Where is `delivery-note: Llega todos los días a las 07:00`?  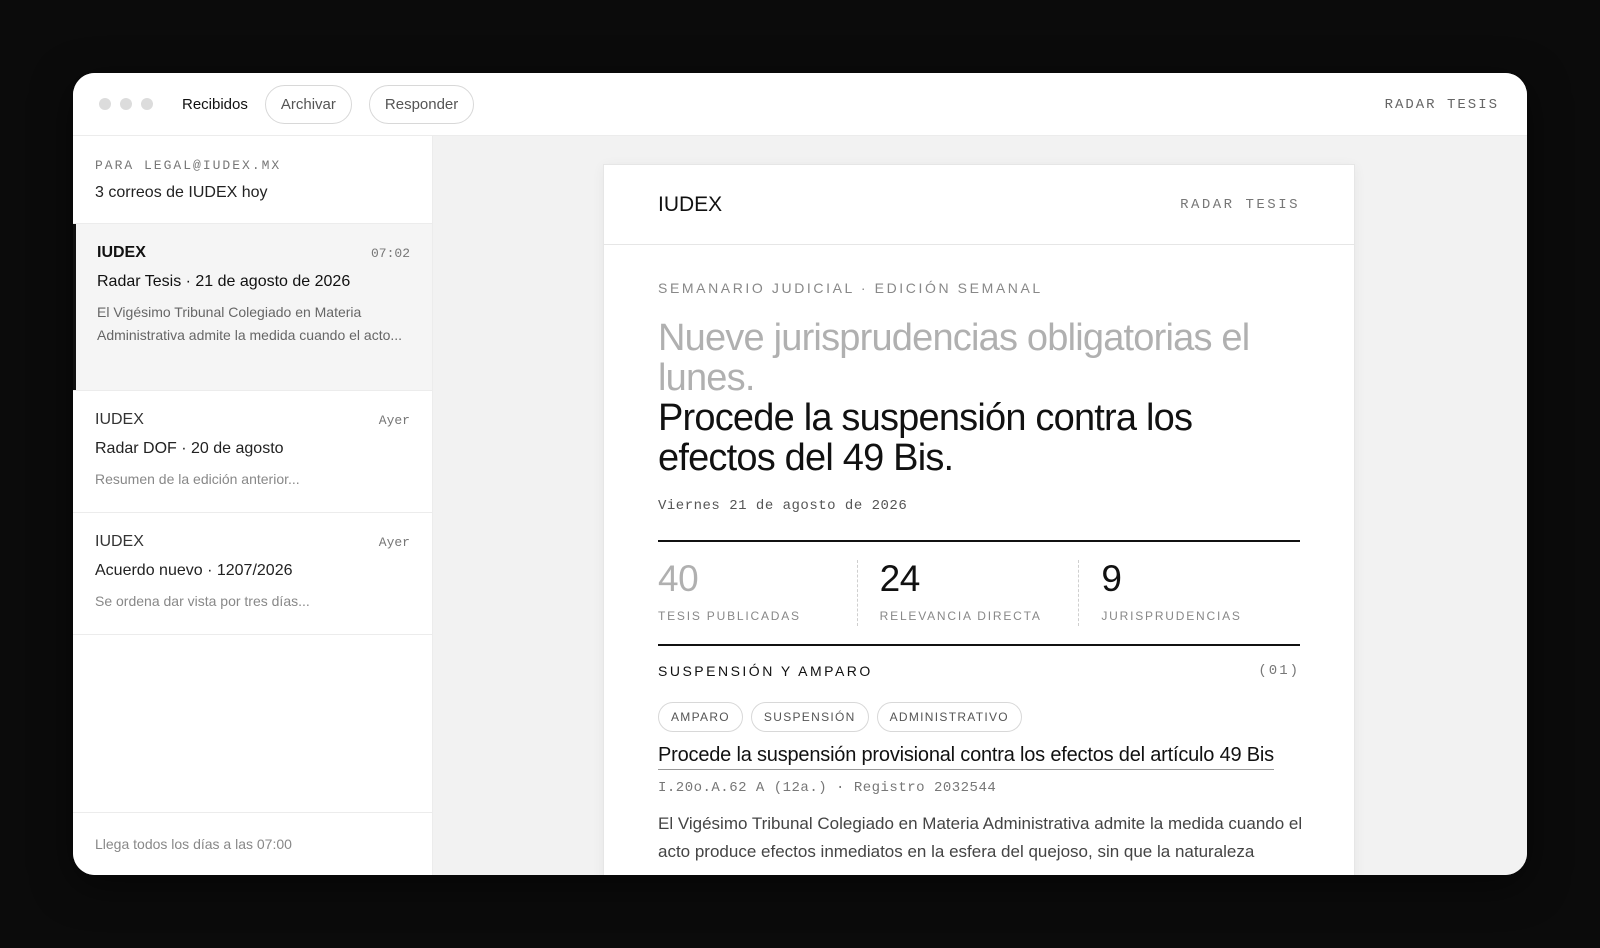 delivery-note: Llega todos los días a las 07:00 is located at coordinates (252, 843).